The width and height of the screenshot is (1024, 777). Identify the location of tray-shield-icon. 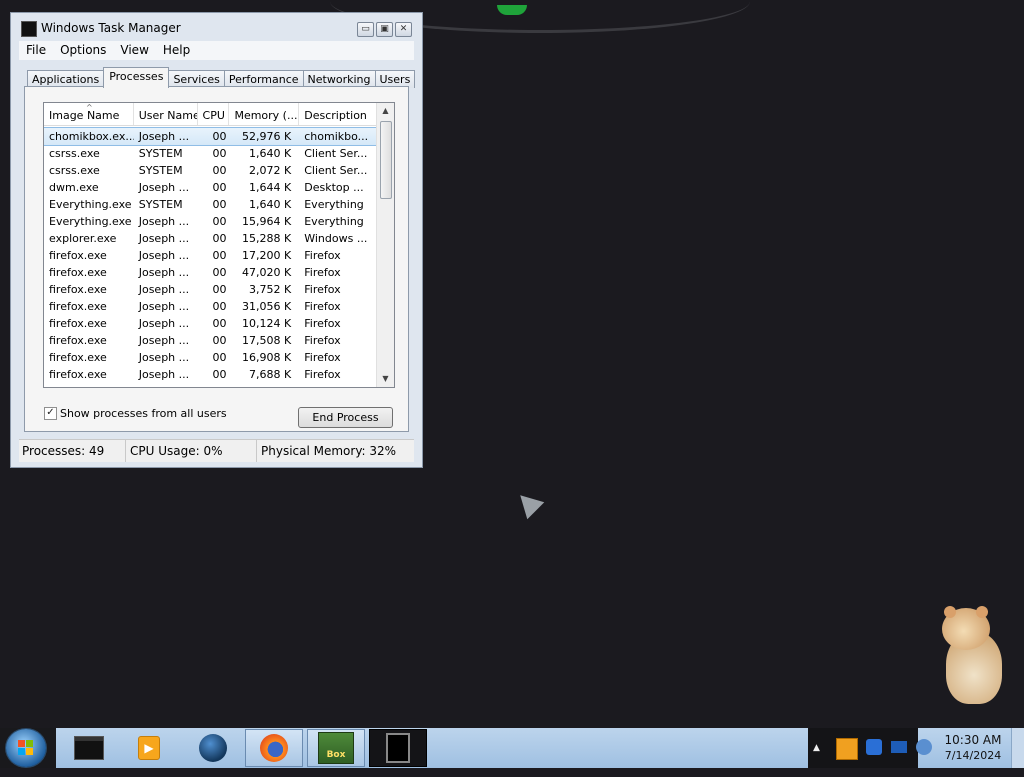
(874, 747).